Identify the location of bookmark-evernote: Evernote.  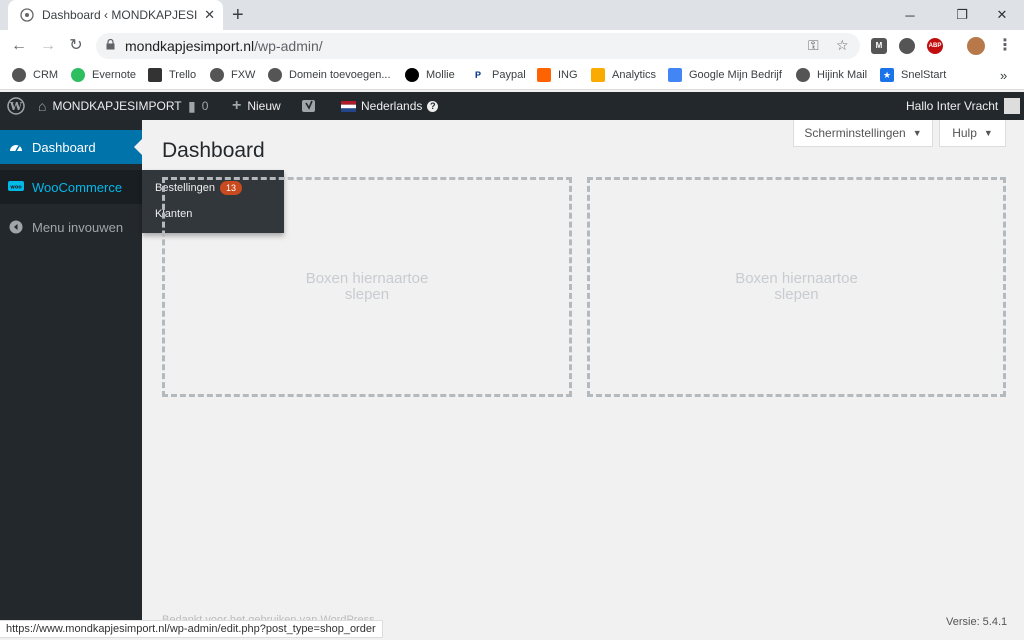
(103, 75).